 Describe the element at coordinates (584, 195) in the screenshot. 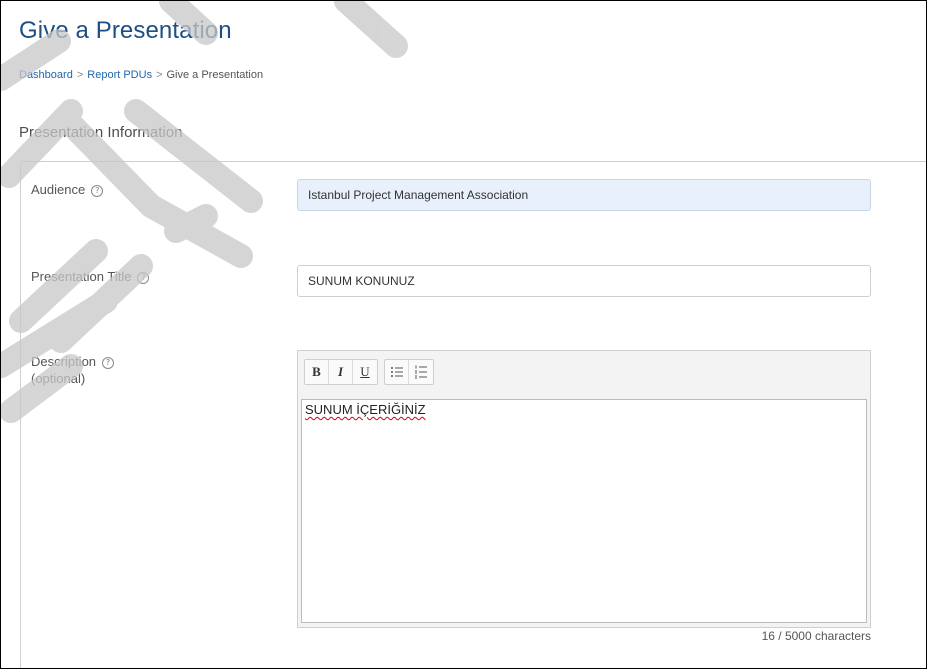

I see `audience-input` at that location.